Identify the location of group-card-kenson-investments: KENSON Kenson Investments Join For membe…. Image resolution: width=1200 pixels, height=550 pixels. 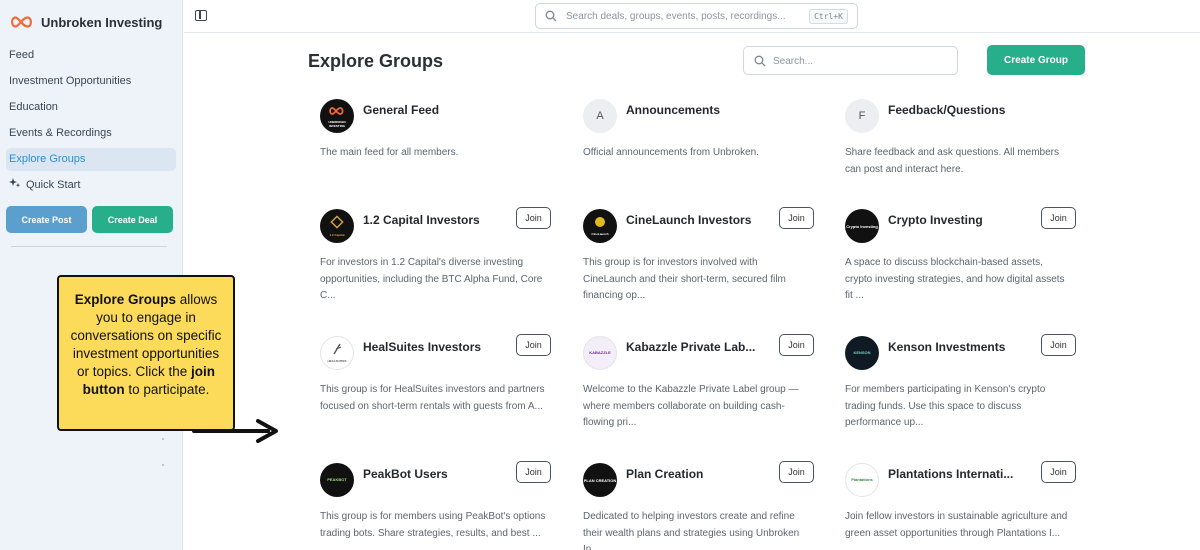
(965, 390).